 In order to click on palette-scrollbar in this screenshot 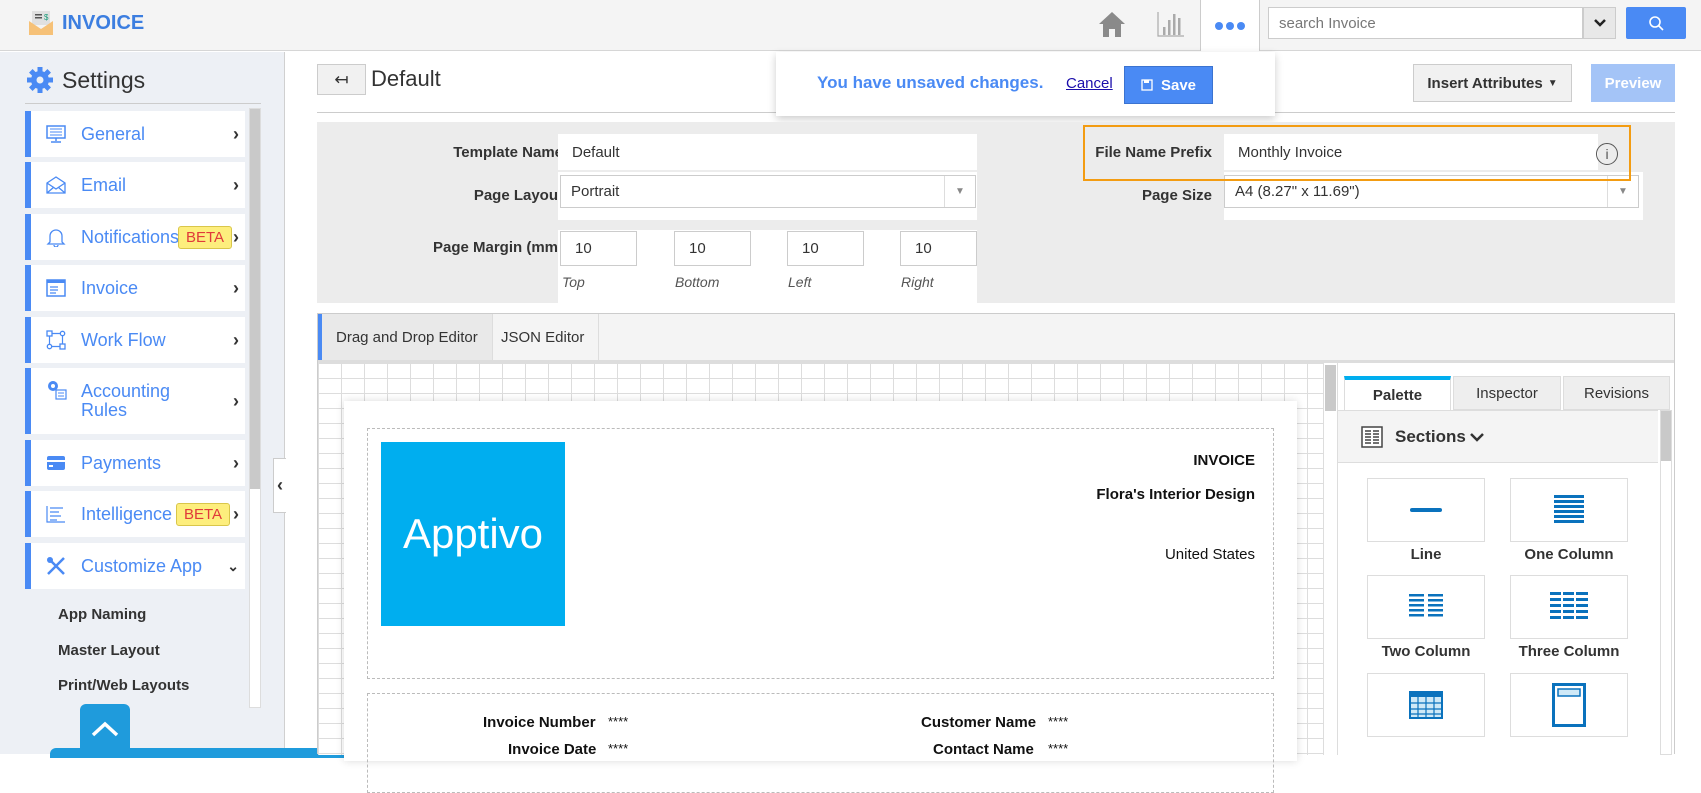, I will do `click(1666, 582)`.